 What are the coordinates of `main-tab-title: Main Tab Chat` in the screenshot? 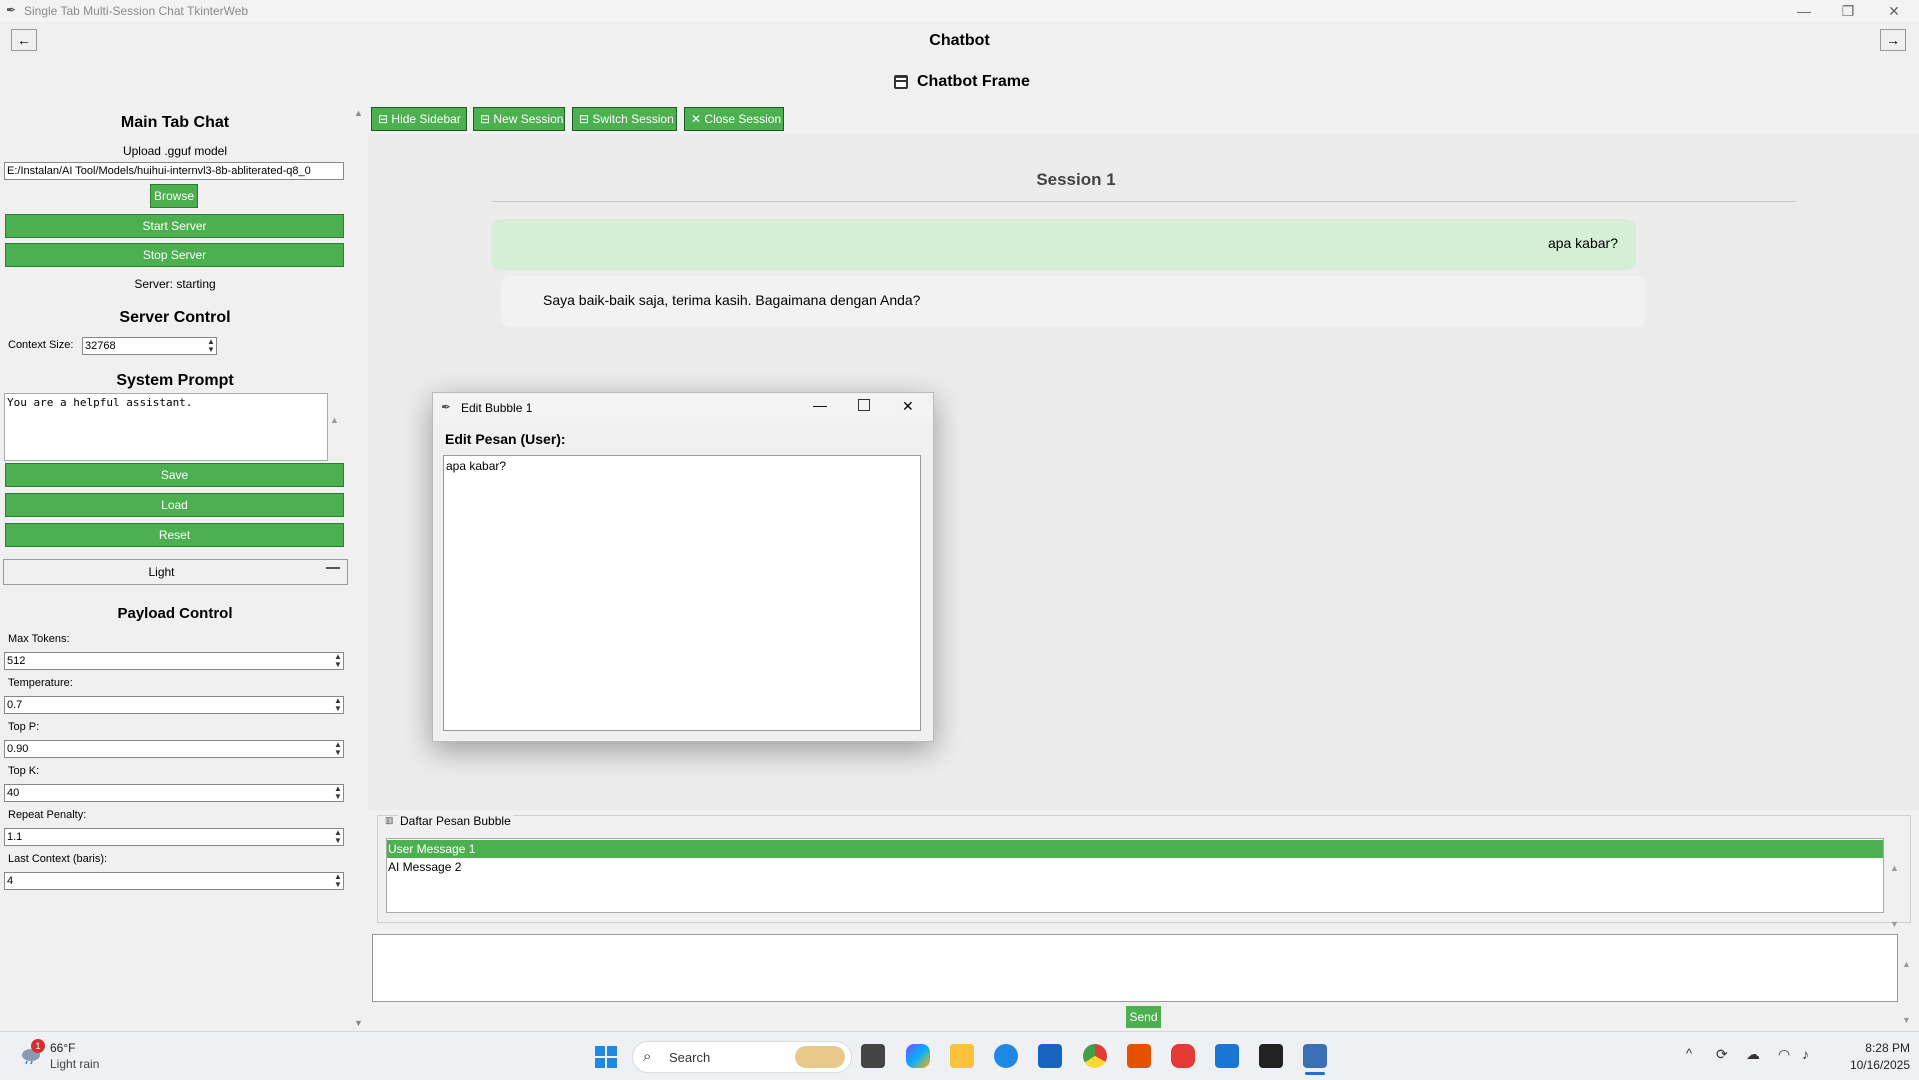 It's located at (175, 122).